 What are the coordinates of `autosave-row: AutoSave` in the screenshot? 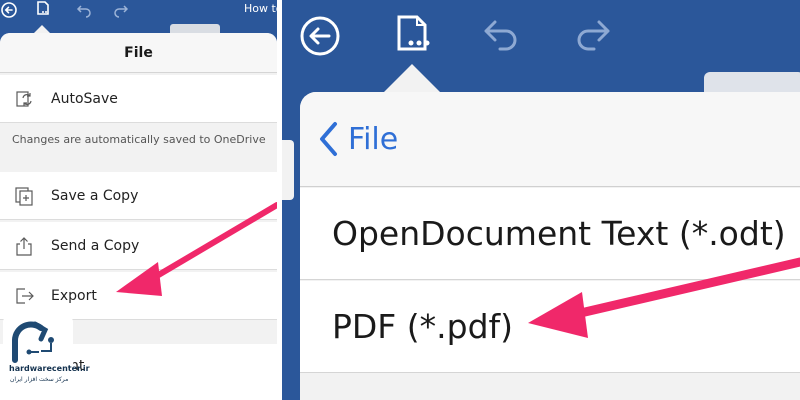 It's located at (138, 99).